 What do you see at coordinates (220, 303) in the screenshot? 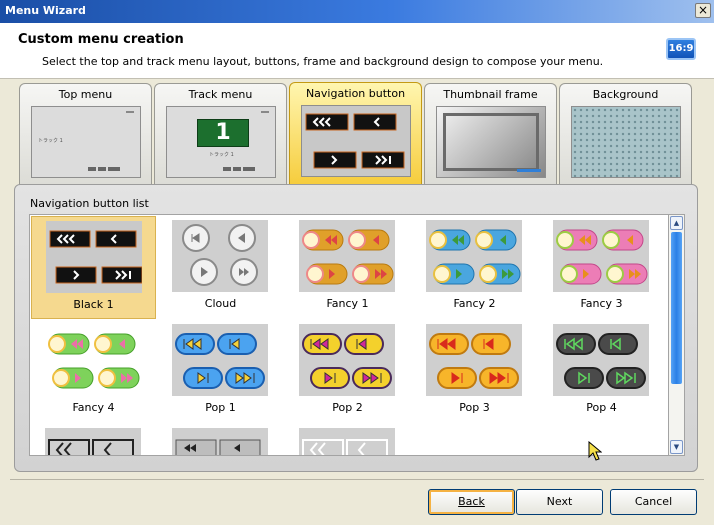
I see `item-label: Cloud` at bounding box center [220, 303].